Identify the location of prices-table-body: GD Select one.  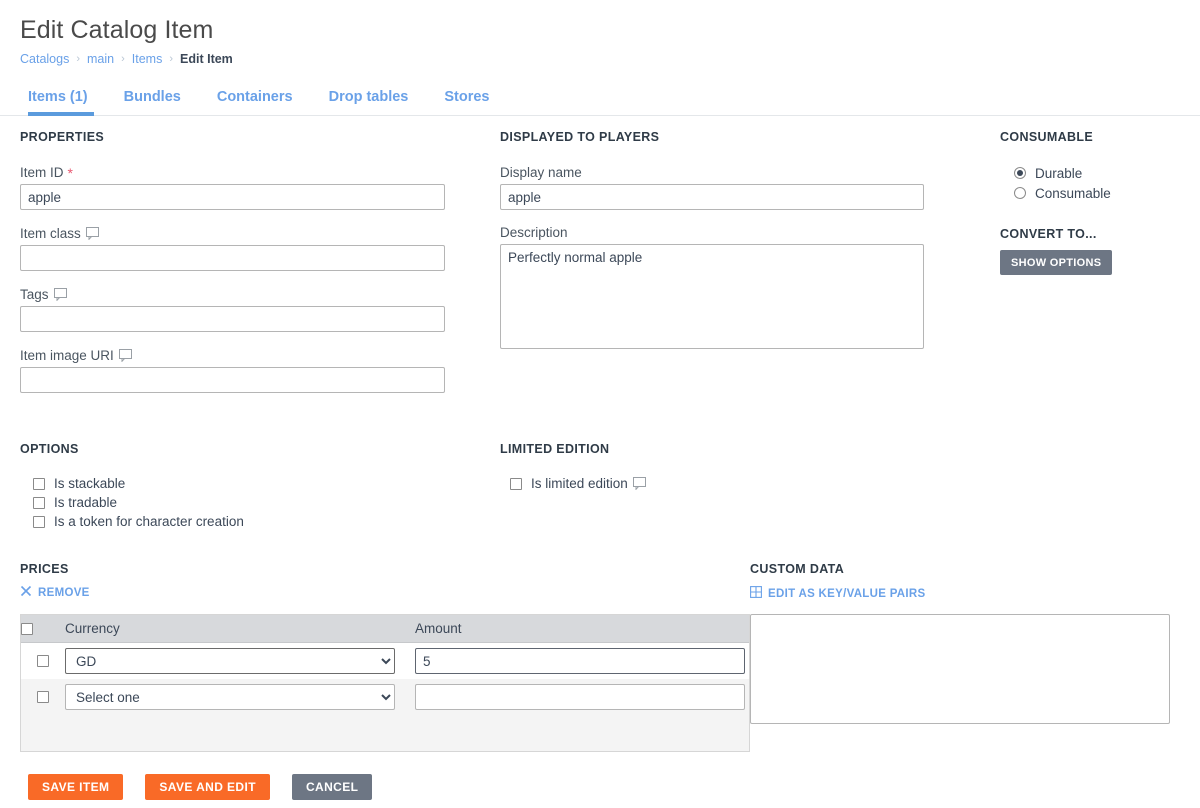
(385, 697).